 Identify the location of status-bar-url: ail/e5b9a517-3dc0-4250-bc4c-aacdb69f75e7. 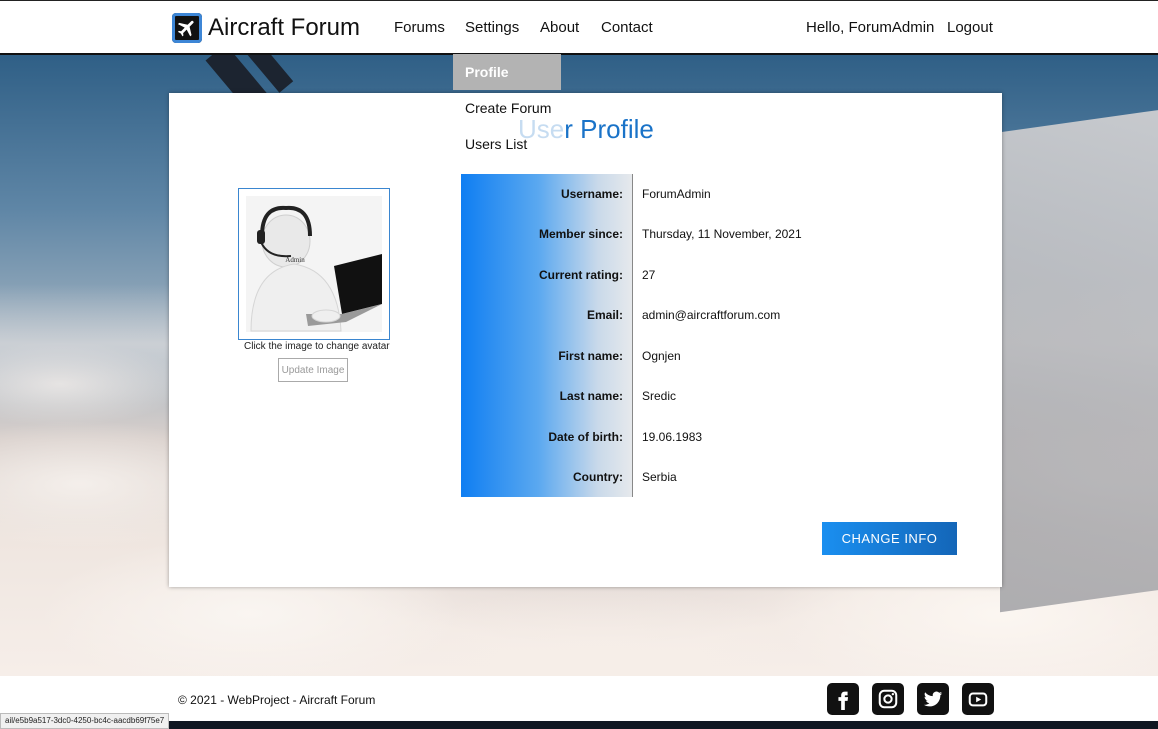
(85, 721).